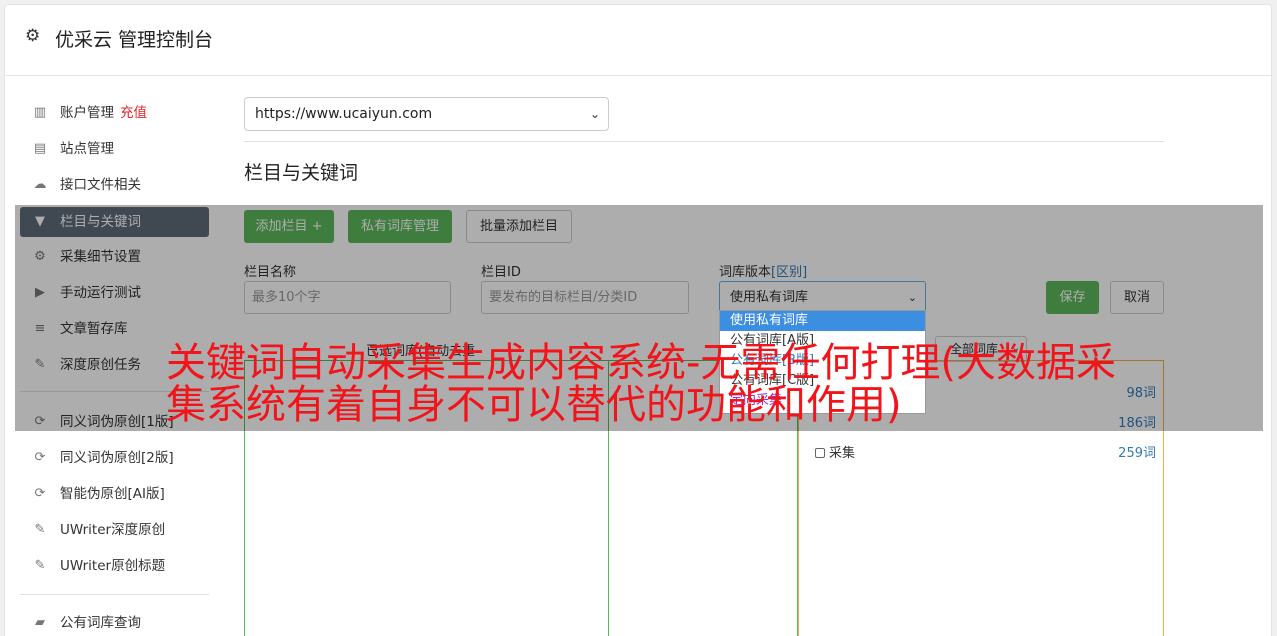  What do you see at coordinates (133, 113) in the screenshot?
I see `recharge-link: 充值` at bounding box center [133, 113].